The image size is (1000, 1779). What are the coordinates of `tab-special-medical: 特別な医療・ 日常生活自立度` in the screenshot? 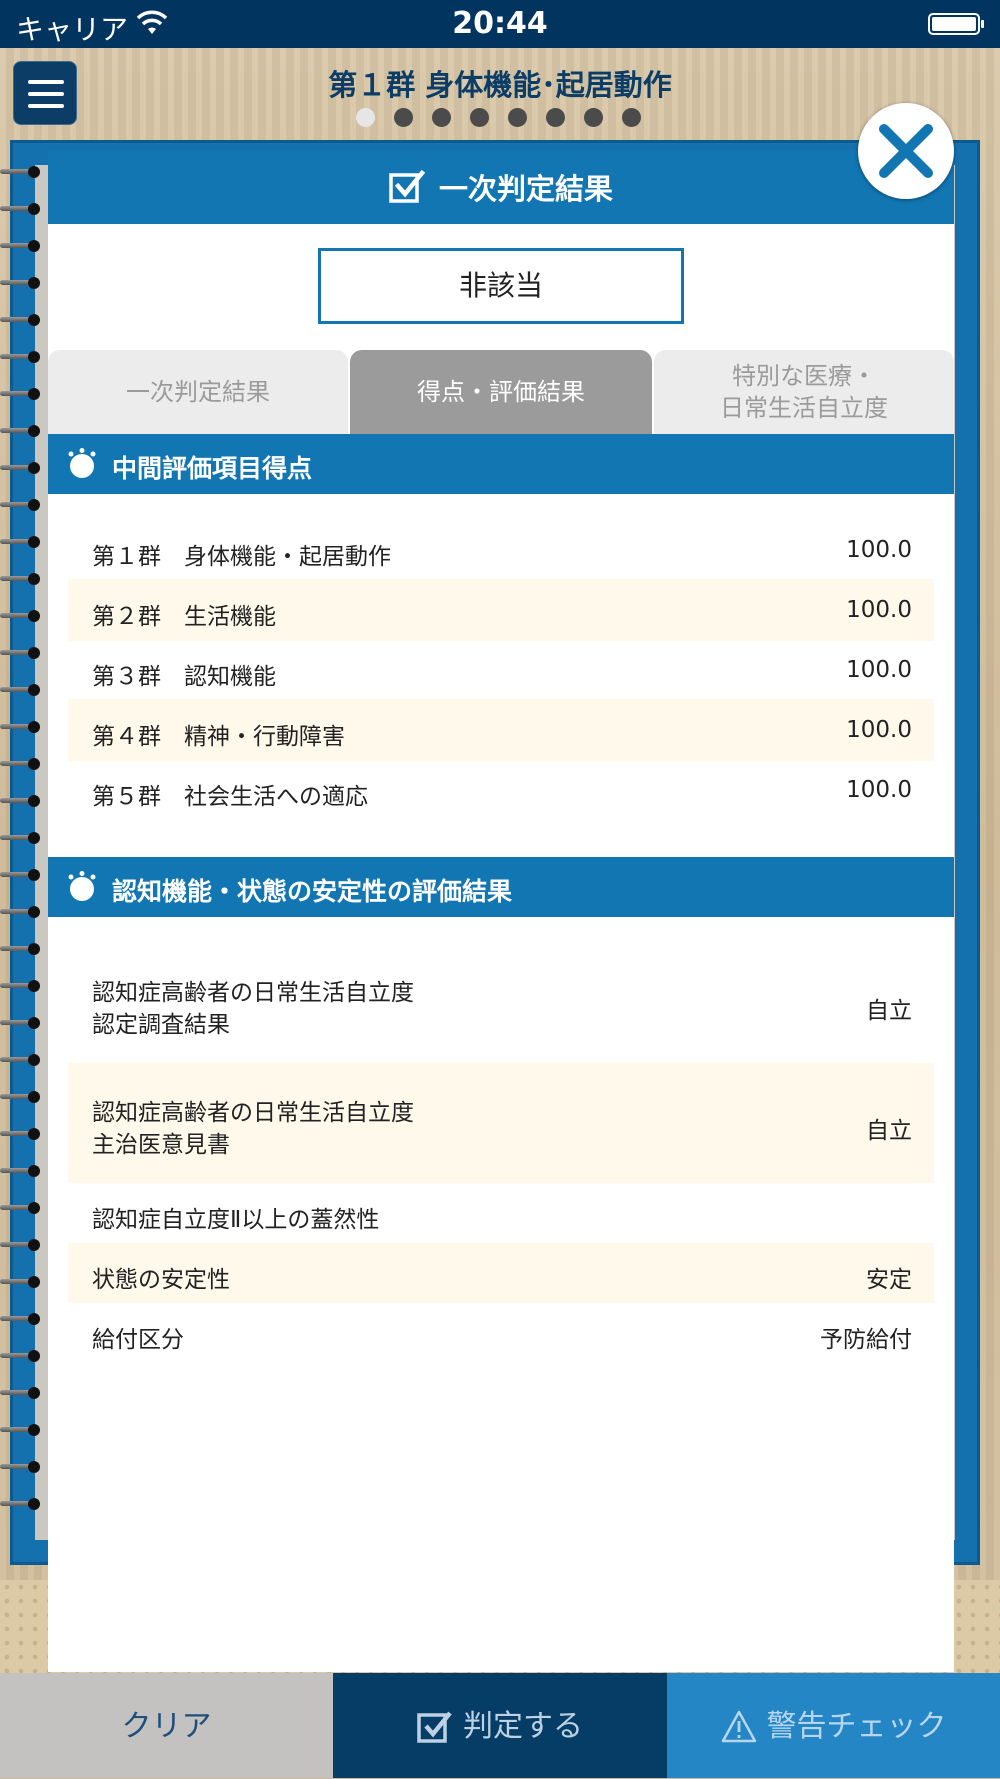 It's located at (804, 392).